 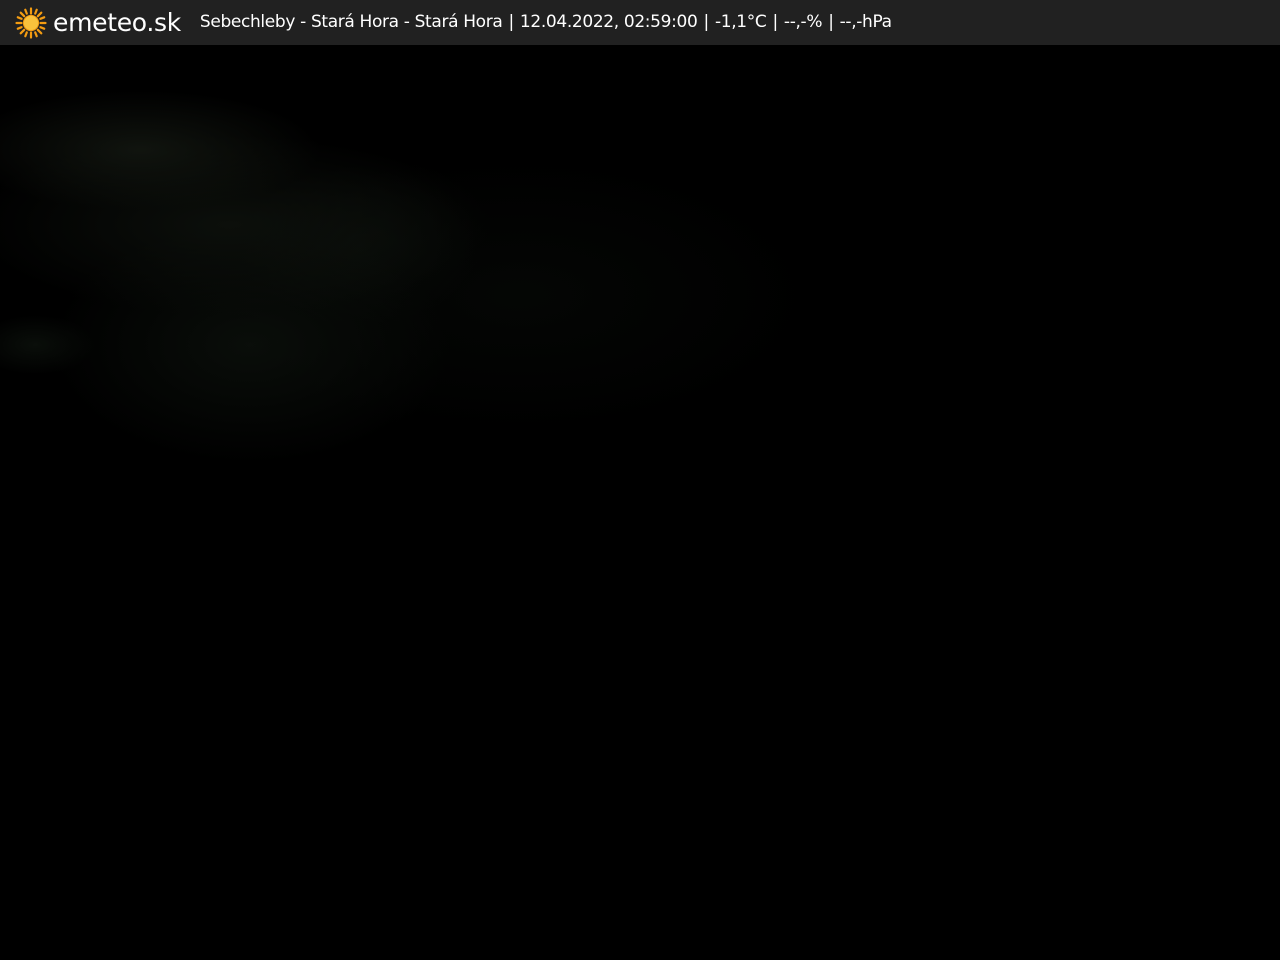 What do you see at coordinates (351, 22) in the screenshot?
I see `location-name: Sebechleby - Stará Hora - Stará Hora` at bounding box center [351, 22].